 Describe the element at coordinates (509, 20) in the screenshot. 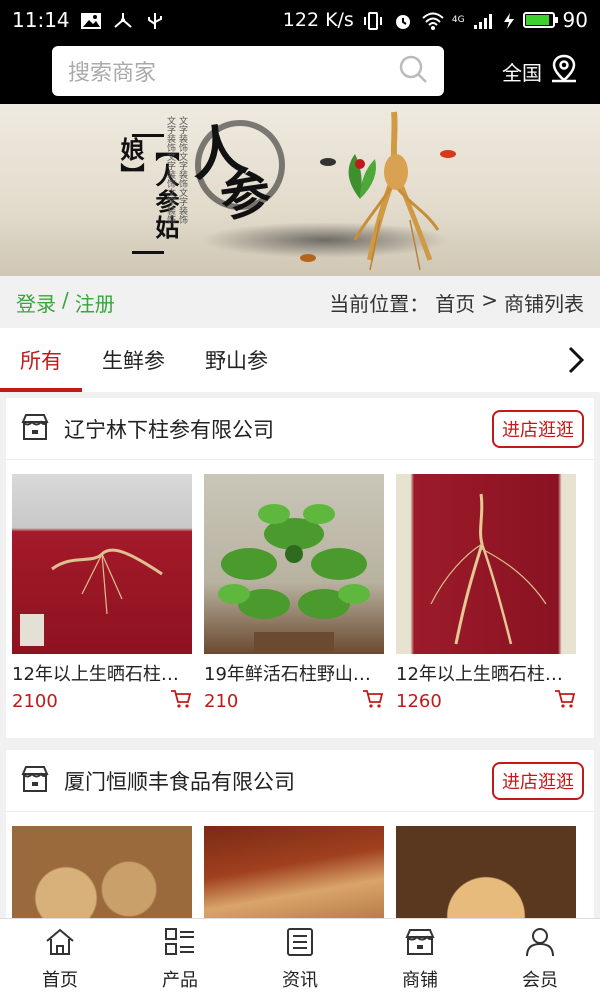

I see `charging-icon` at that location.